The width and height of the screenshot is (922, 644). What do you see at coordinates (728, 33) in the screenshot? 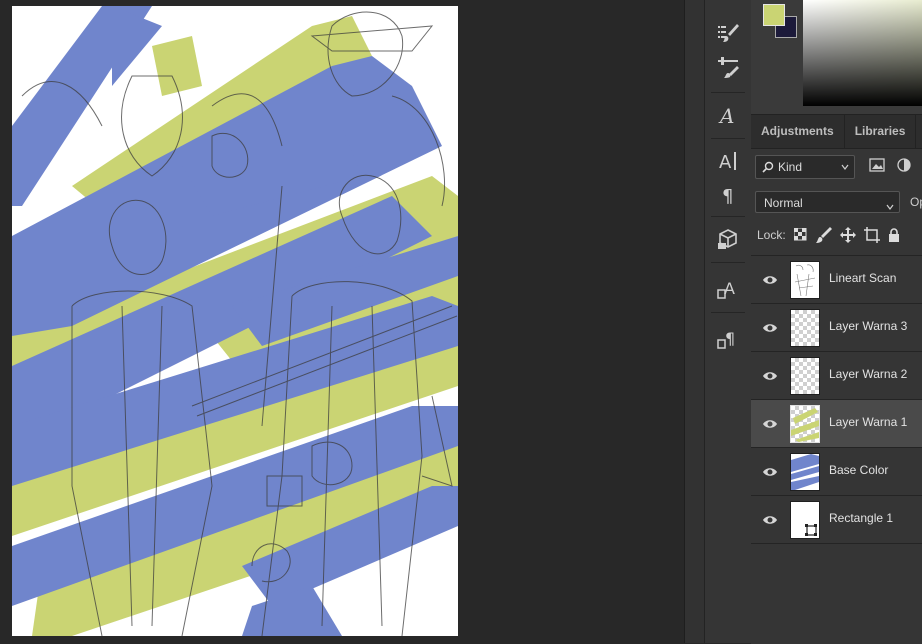
I see `brush-settings-icon` at bounding box center [728, 33].